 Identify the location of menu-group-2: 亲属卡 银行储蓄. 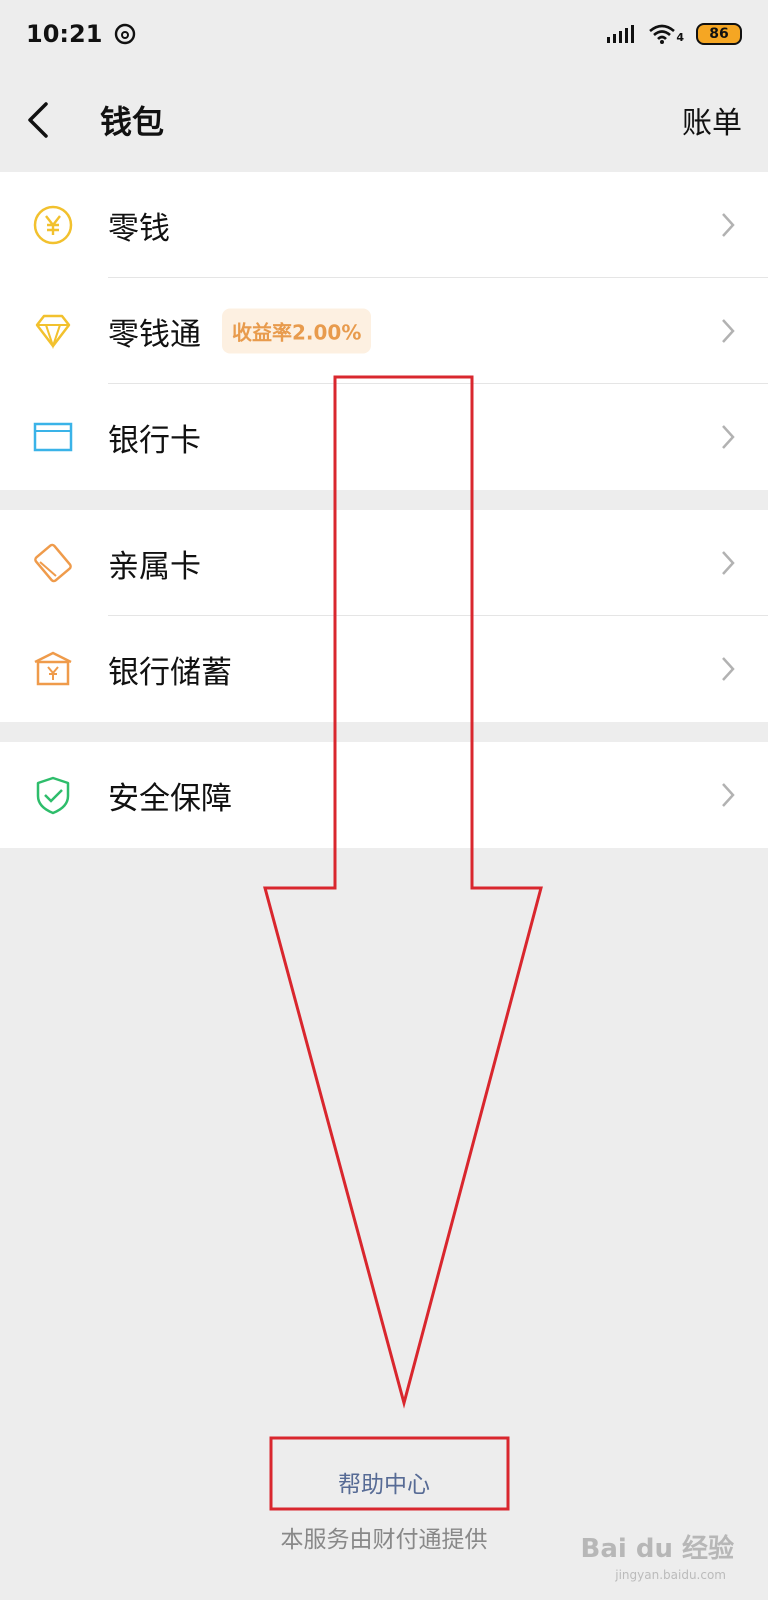
(384, 616).